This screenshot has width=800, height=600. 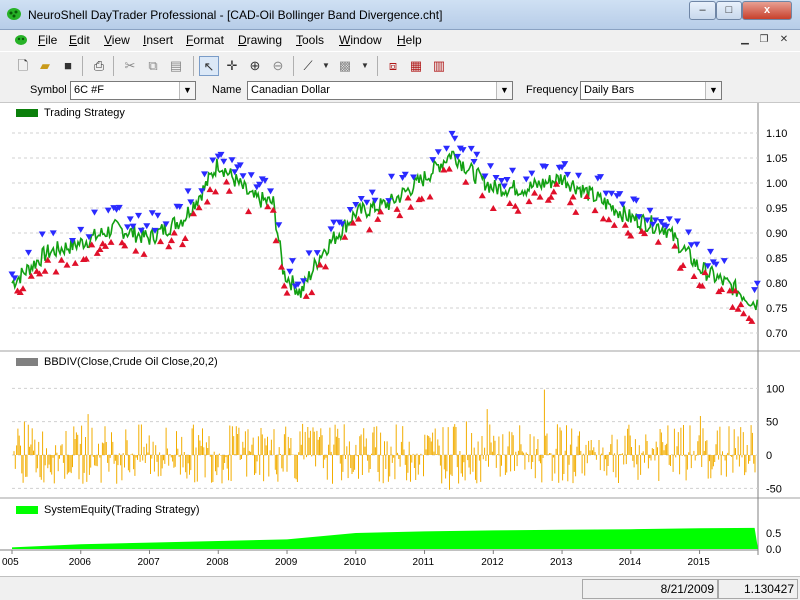 I want to click on name-dropdown: Canadian Dollar ▼, so click(x=380, y=90).